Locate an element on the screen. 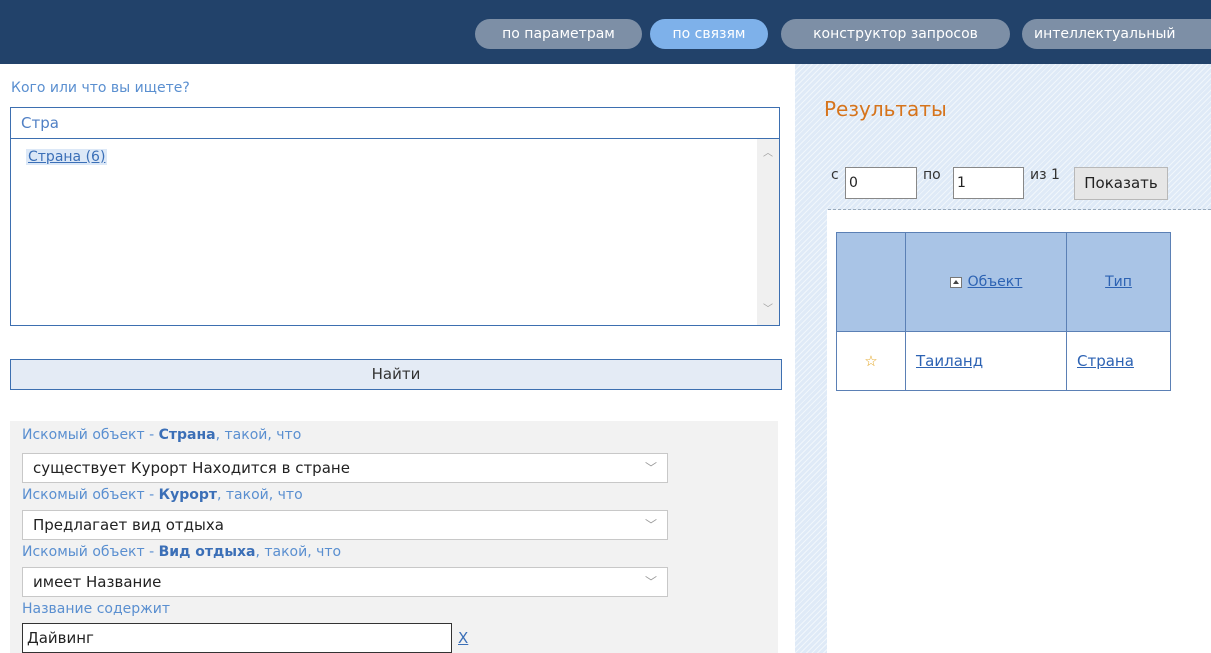 This screenshot has width=1211, height=653. scroll-down-icon: ﹀ is located at coordinates (768, 310).